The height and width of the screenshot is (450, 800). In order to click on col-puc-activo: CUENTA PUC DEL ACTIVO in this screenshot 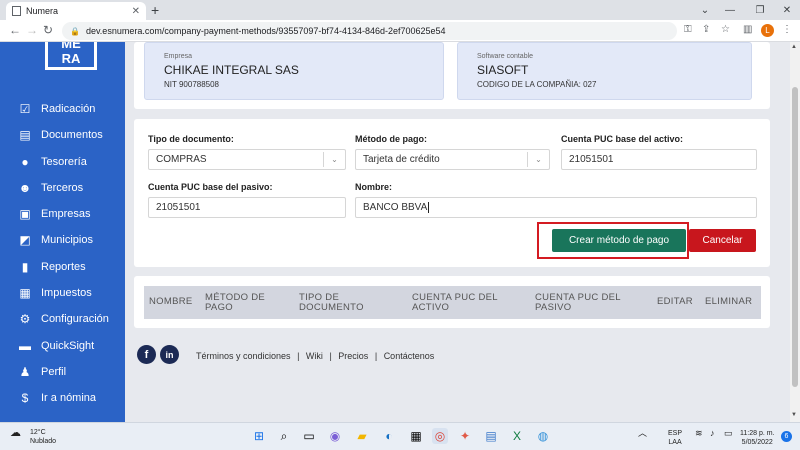, I will do `click(455, 302)`.